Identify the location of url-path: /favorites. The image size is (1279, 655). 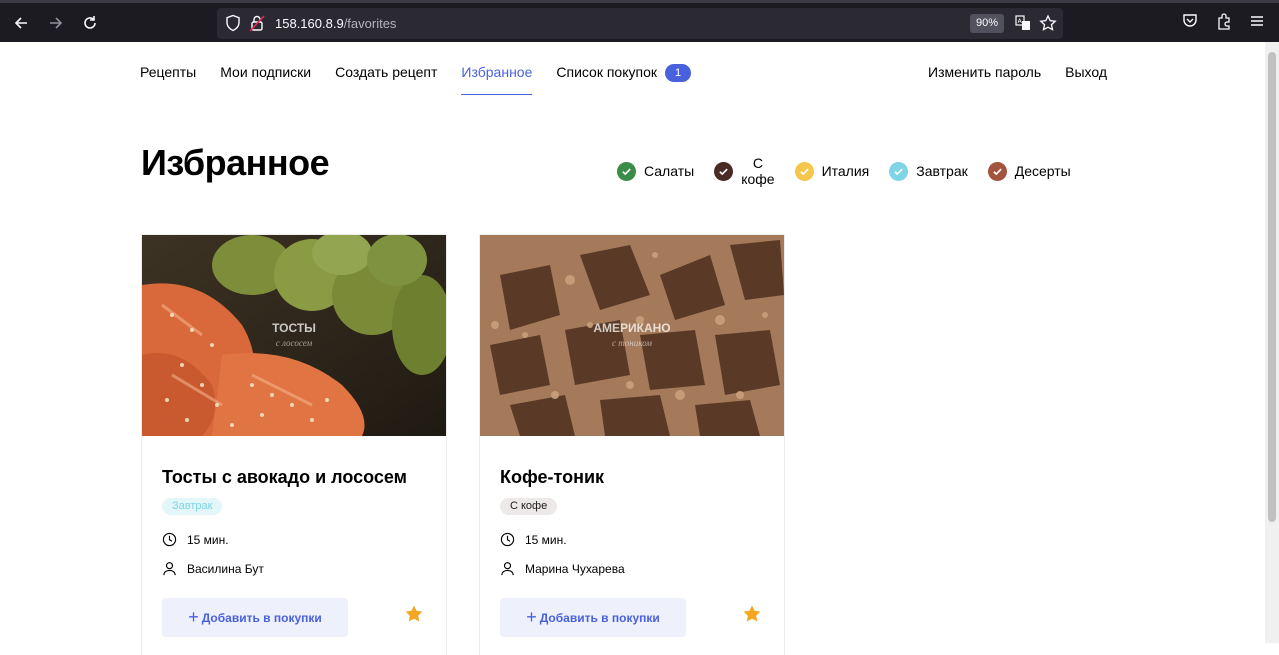
(370, 23).